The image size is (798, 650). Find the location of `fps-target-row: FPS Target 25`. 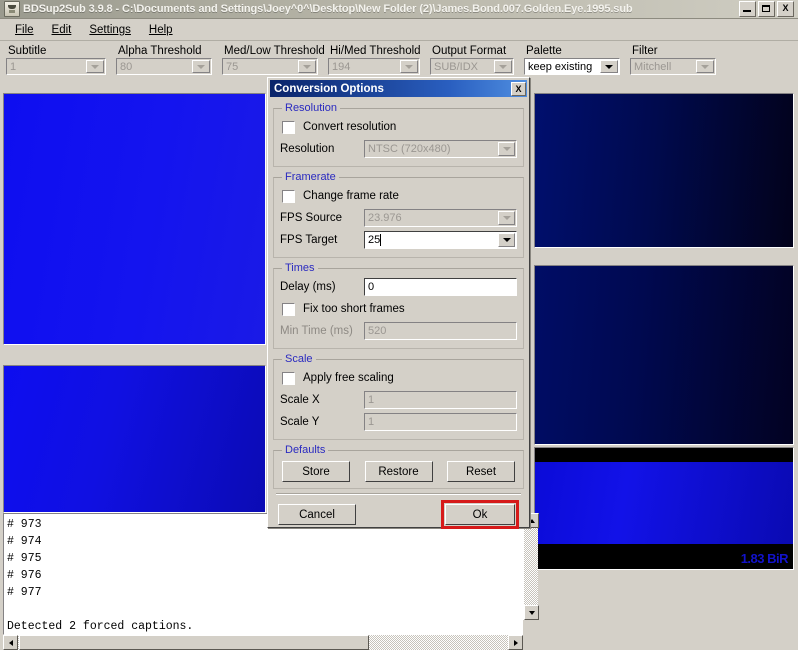

fps-target-row: FPS Target 25 is located at coordinates (398, 240).